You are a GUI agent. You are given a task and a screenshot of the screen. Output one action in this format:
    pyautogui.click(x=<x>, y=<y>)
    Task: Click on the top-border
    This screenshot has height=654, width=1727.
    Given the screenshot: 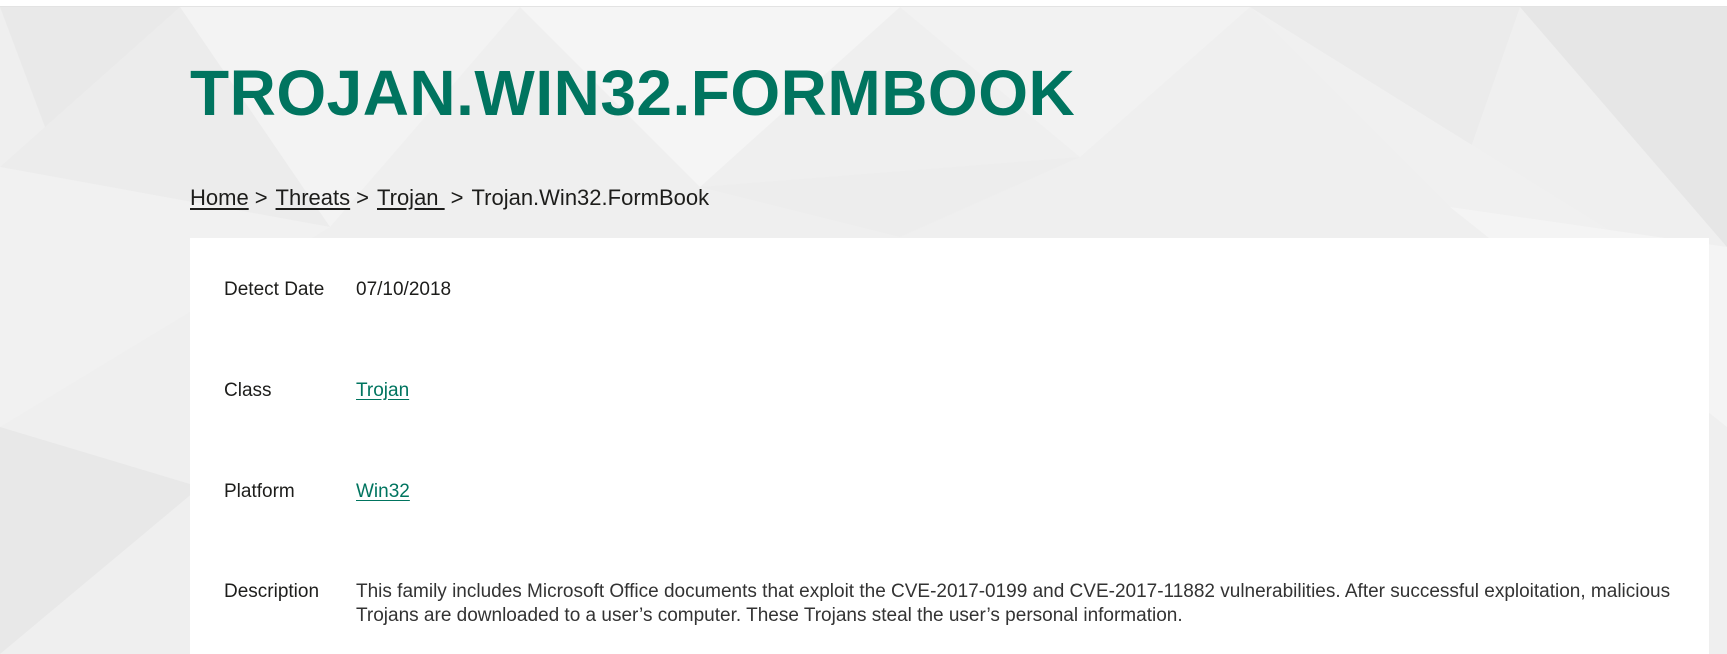 What is the action you would take?
    pyautogui.click(x=863, y=3)
    